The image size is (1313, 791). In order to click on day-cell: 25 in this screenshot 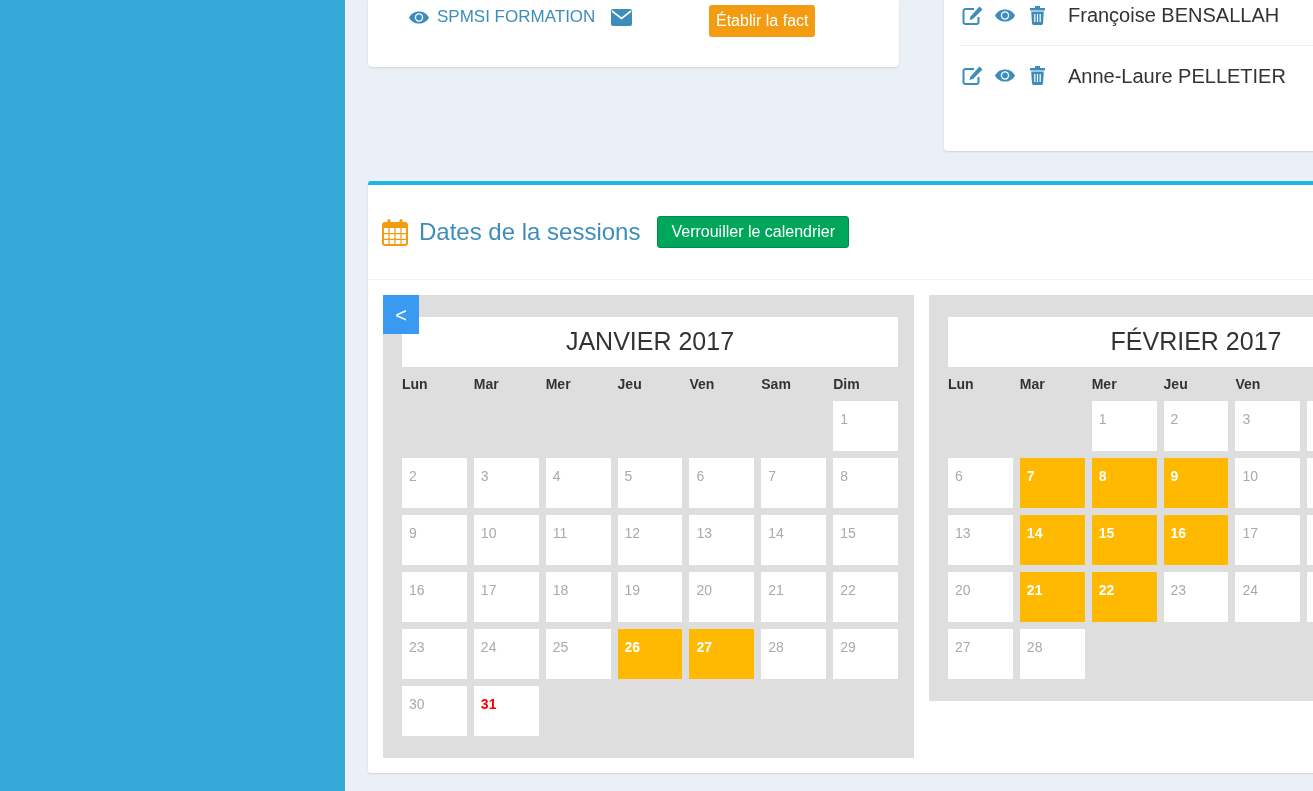, I will do `click(578, 654)`.